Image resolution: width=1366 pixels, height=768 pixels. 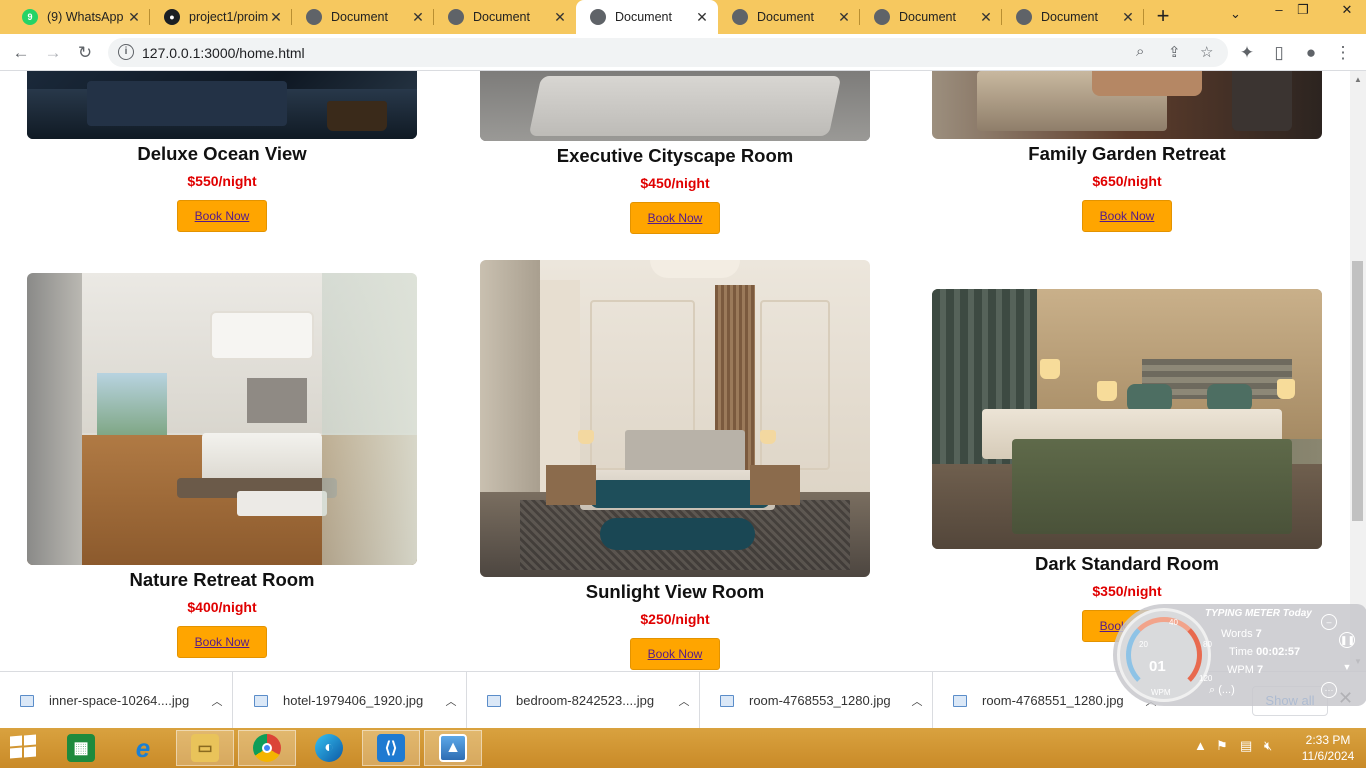 I want to click on tab-document-active: Document ✕, so click(x=647, y=17).